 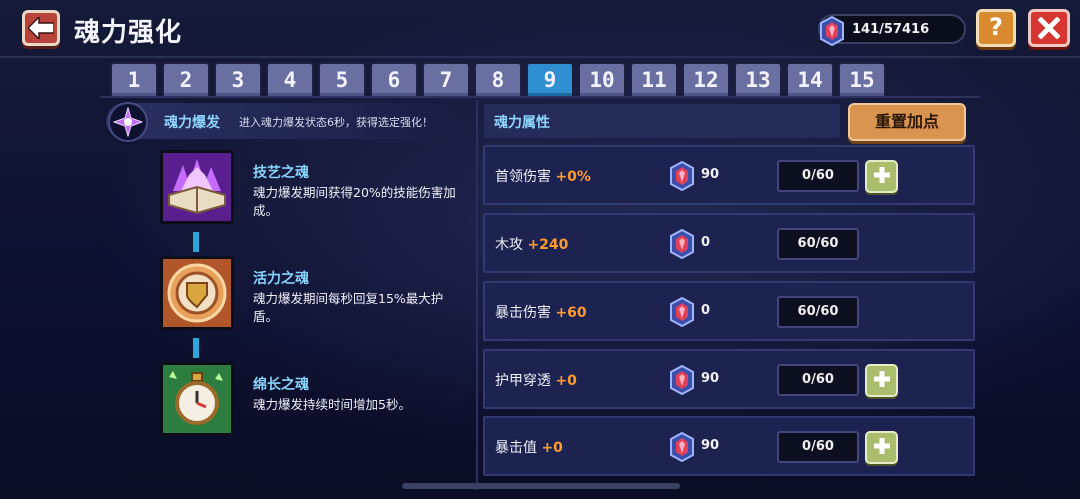 What do you see at coordinates (706, 79) in the screenshot?
I see `tab-12: 12` at bounding box center [706, 79].